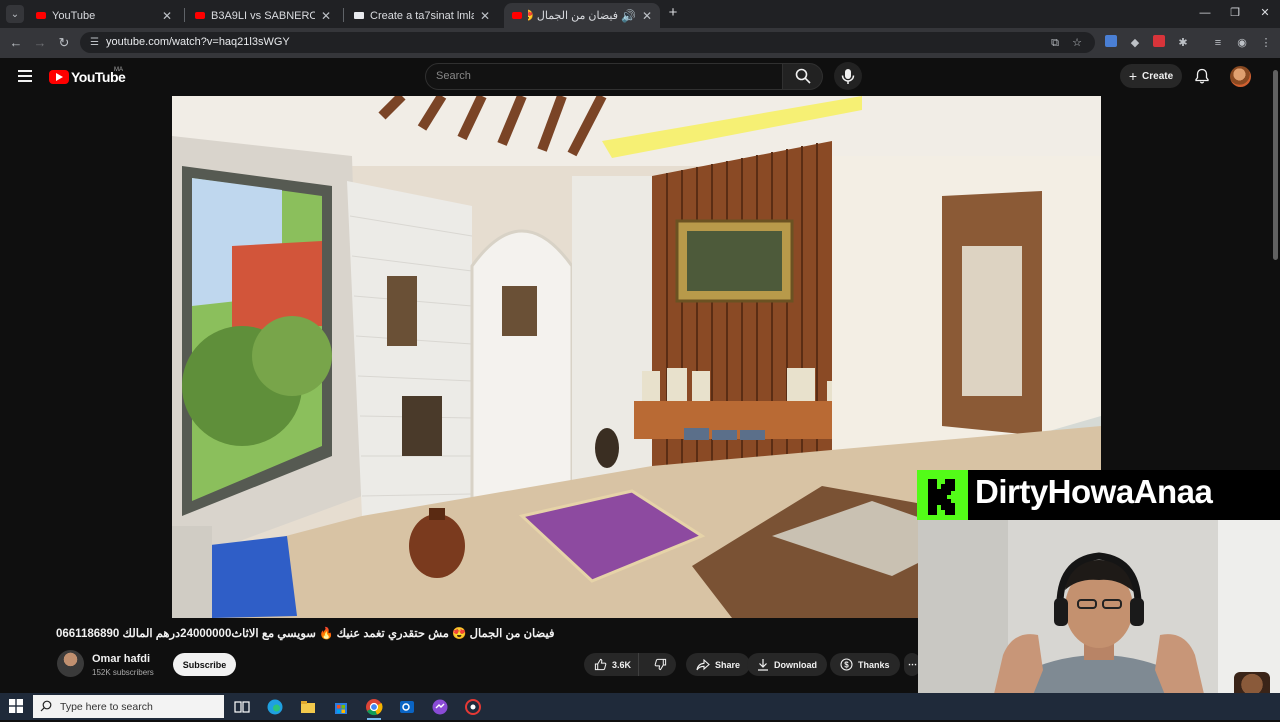 Image resolution: width=1280 pixels, height=722 pixels. I want to click on webcam-feed, so click(1099, 620).